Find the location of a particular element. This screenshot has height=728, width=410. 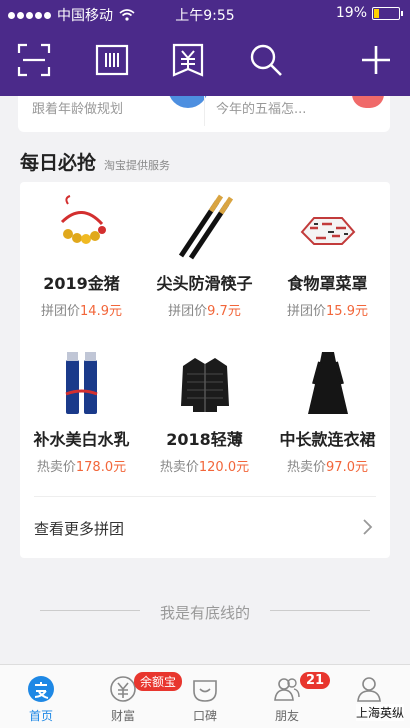

tab-home: 首页 is located at coordinates (41, 696).